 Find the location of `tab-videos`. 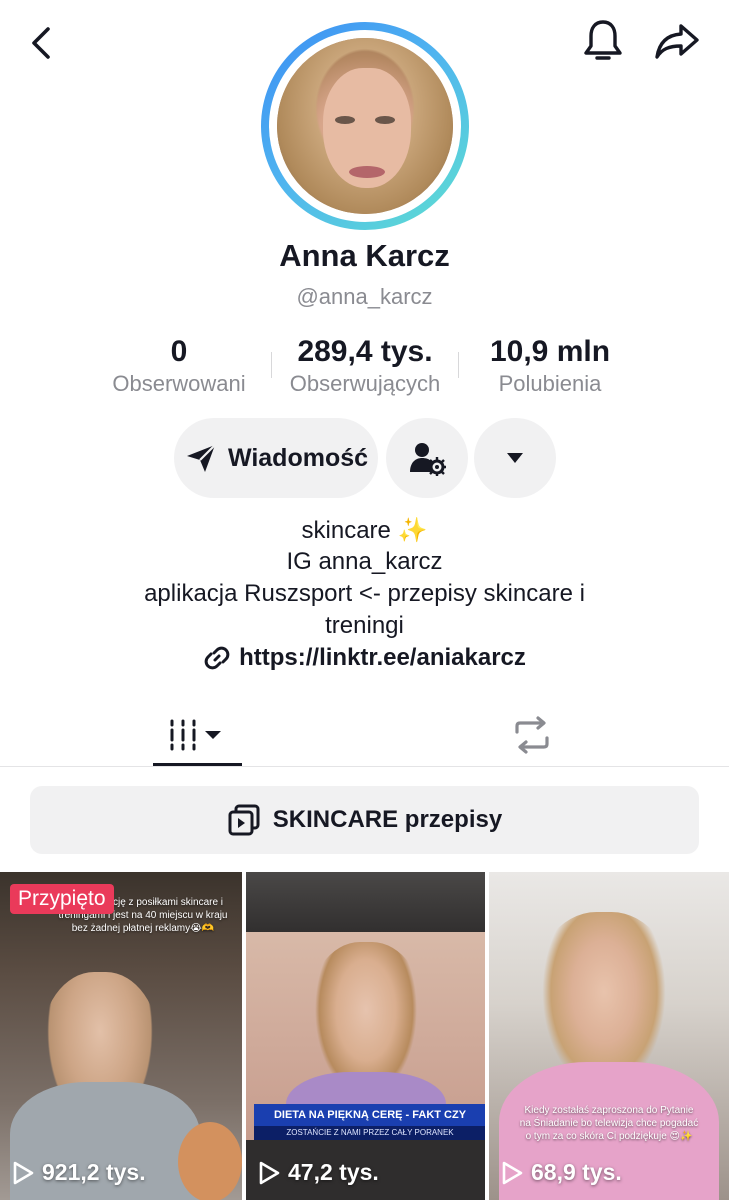

tab-videos is located at coordinates (197, 735).